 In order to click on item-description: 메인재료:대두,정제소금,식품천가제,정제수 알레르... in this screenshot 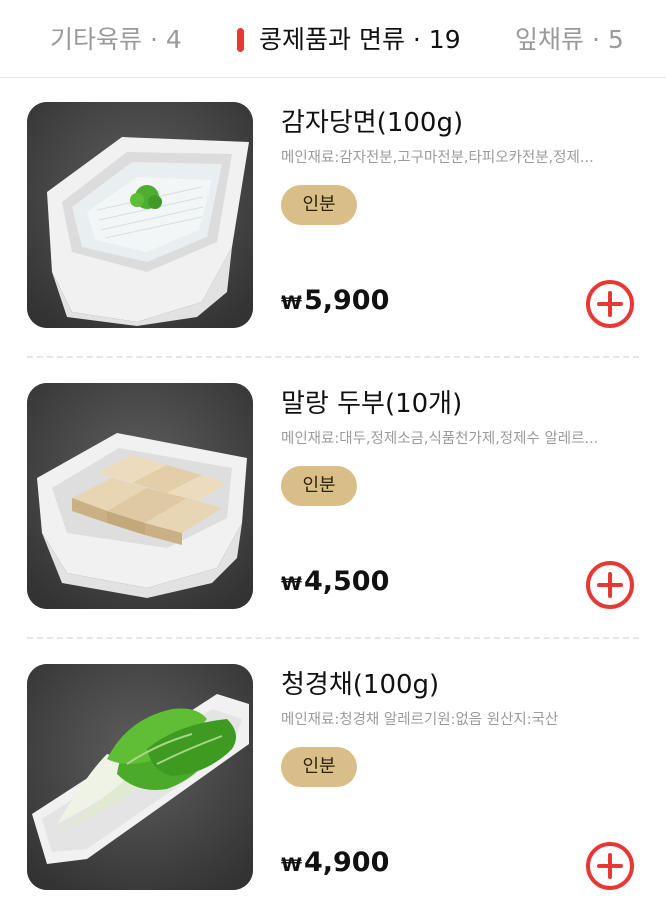, I will do `click(440, 439)`.